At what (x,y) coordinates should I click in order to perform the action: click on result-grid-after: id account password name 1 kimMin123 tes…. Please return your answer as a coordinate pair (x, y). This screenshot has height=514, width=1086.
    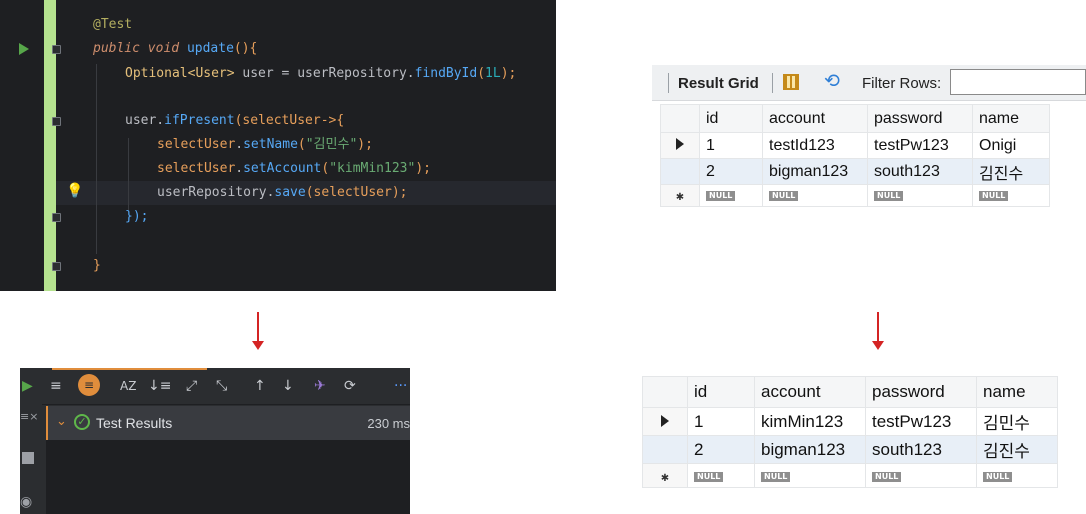
    Looking at the image, I should click on (850, 432).